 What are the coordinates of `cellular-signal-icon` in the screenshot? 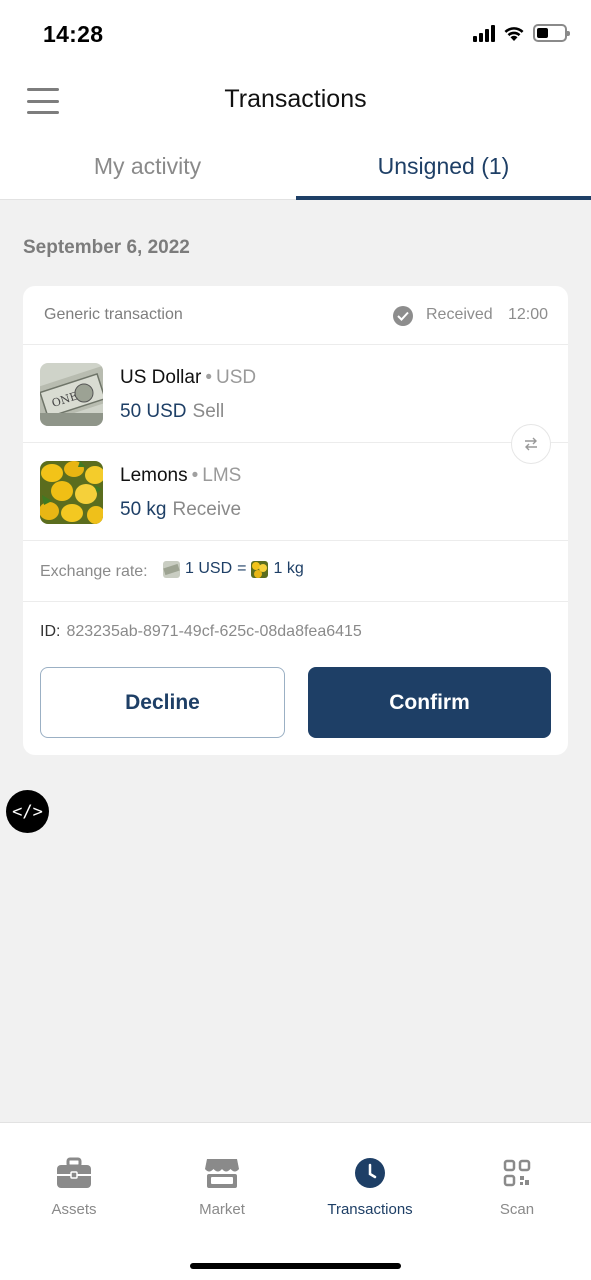 It's located at (484, 33).